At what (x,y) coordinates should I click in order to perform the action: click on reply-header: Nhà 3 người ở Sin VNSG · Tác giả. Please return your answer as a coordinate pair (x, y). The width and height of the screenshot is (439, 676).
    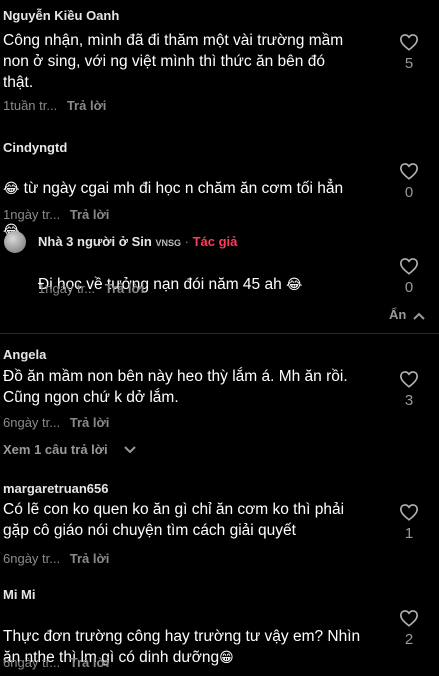
    Looking at the image, I should click on (137, 241).